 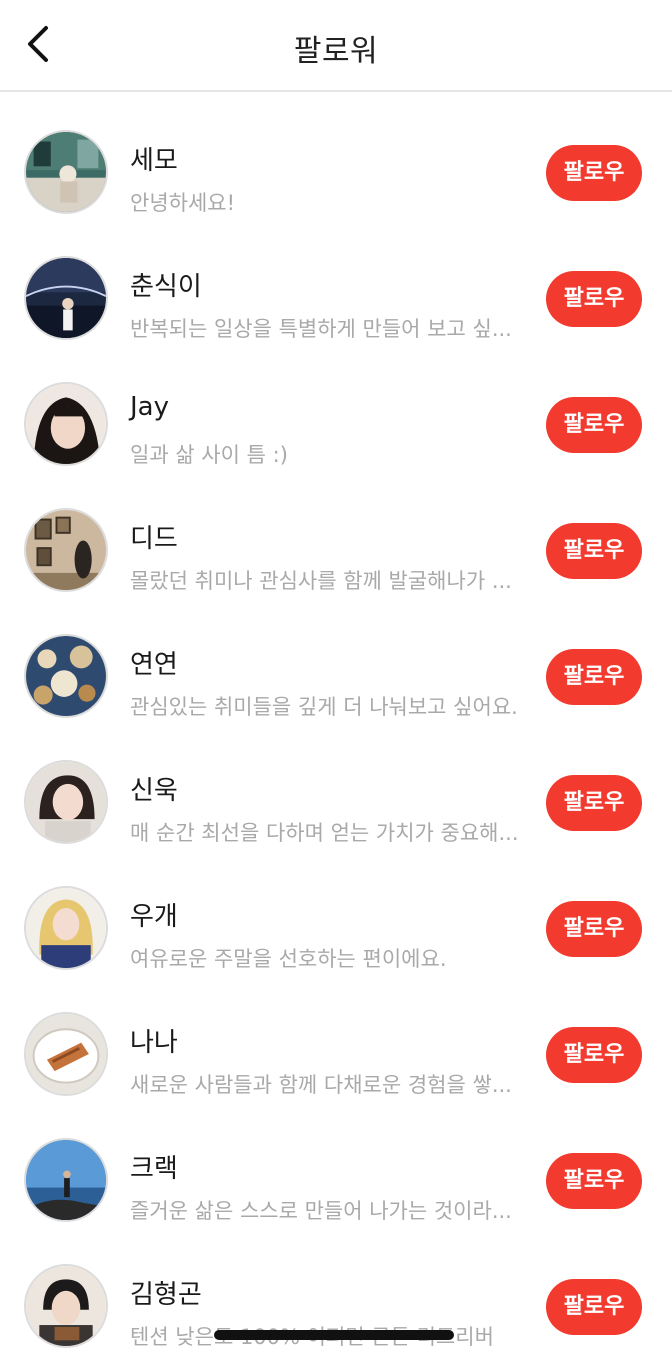 What do you see at coordinates (154, 791) in the screenshot?
I see `user-name: 신욱` at bounding box center [154, 791].